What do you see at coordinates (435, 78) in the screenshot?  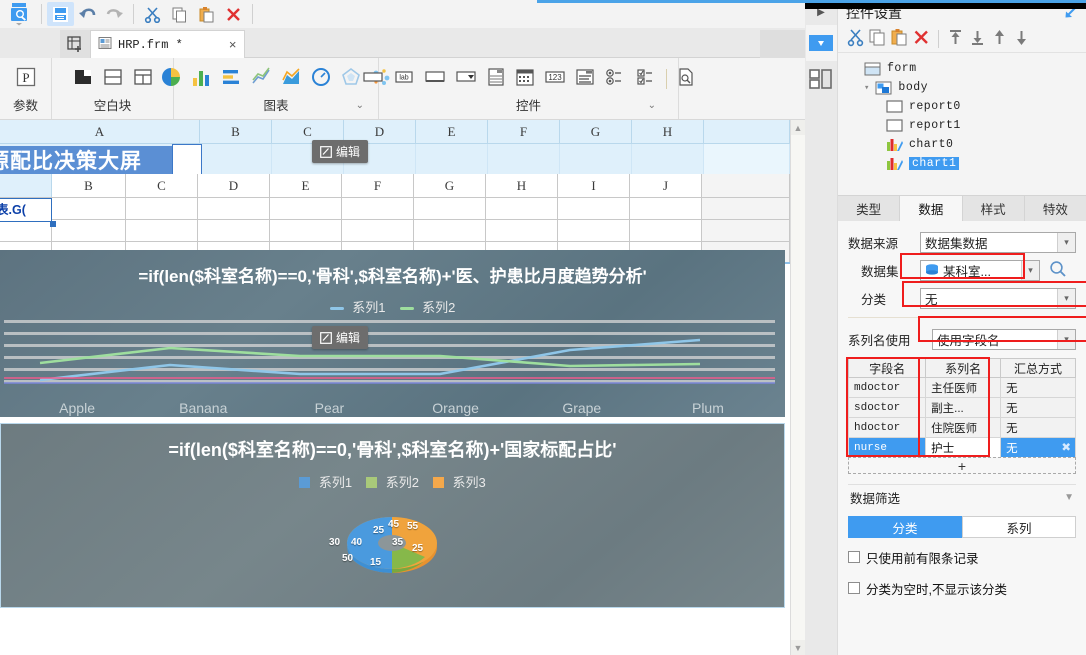 I see `textarea-icon` at bounding box center [435, 78].